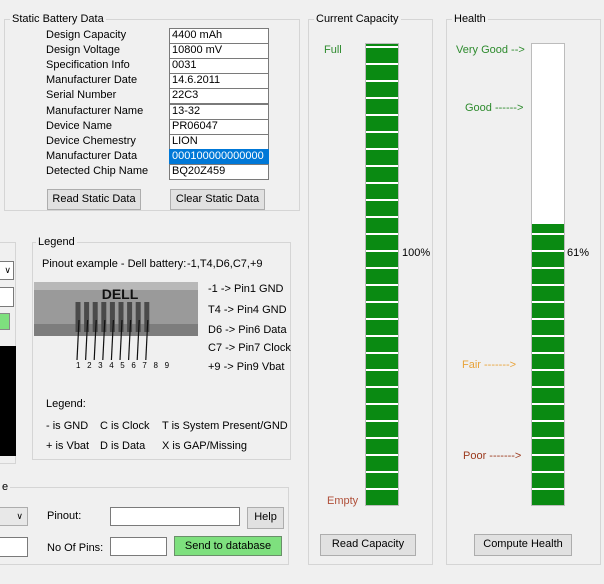 This screenshot has height=584, width=604. I want to click on dell-connector-image: DELL 1 2 3 4 5 6 7 8 9, so click(116, 325).